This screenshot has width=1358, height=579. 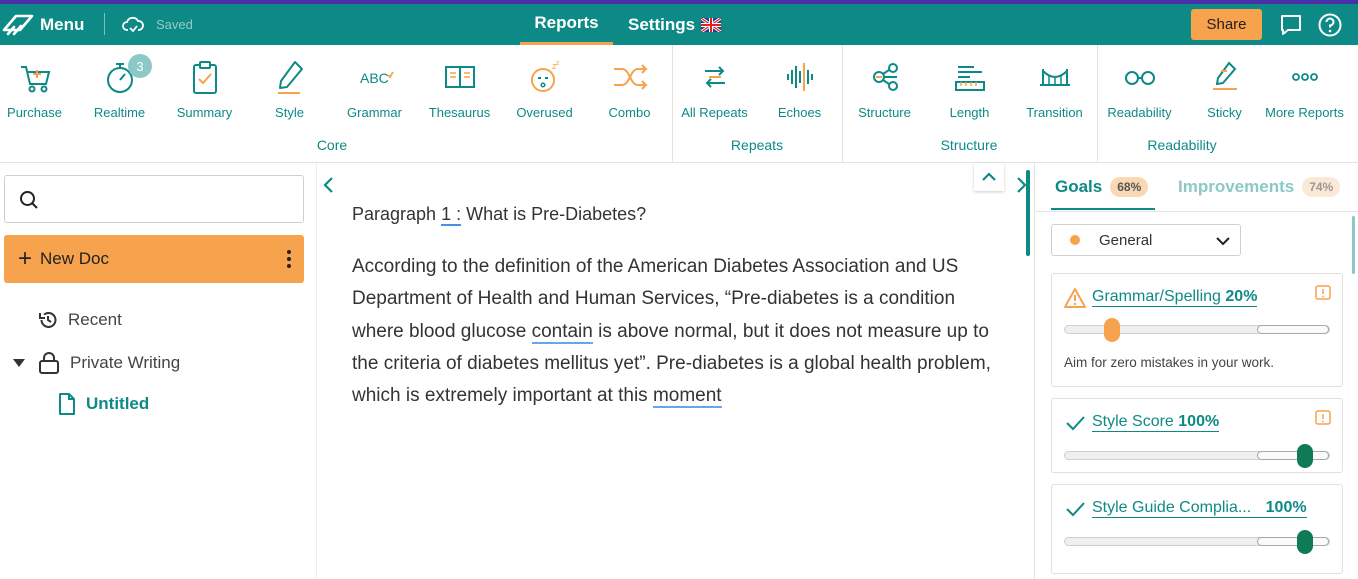 I want to click on tool-style: Style, so click(x=289, y=88).